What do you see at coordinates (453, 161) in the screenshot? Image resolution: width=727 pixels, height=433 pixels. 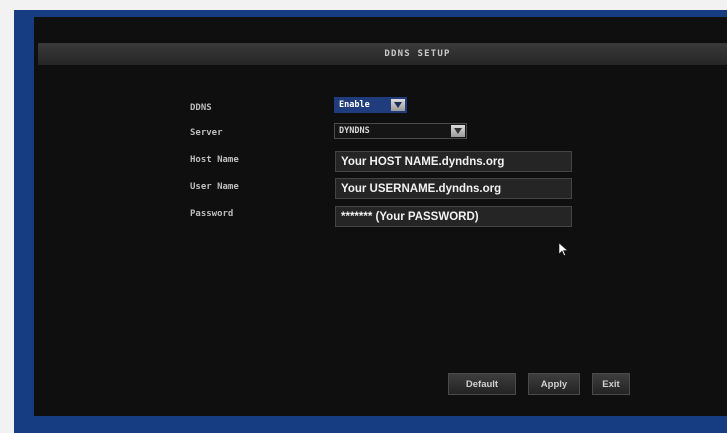 I see `host-name-field: Your HOST NAME.dyndns.org` at bounding box center [453, 161].